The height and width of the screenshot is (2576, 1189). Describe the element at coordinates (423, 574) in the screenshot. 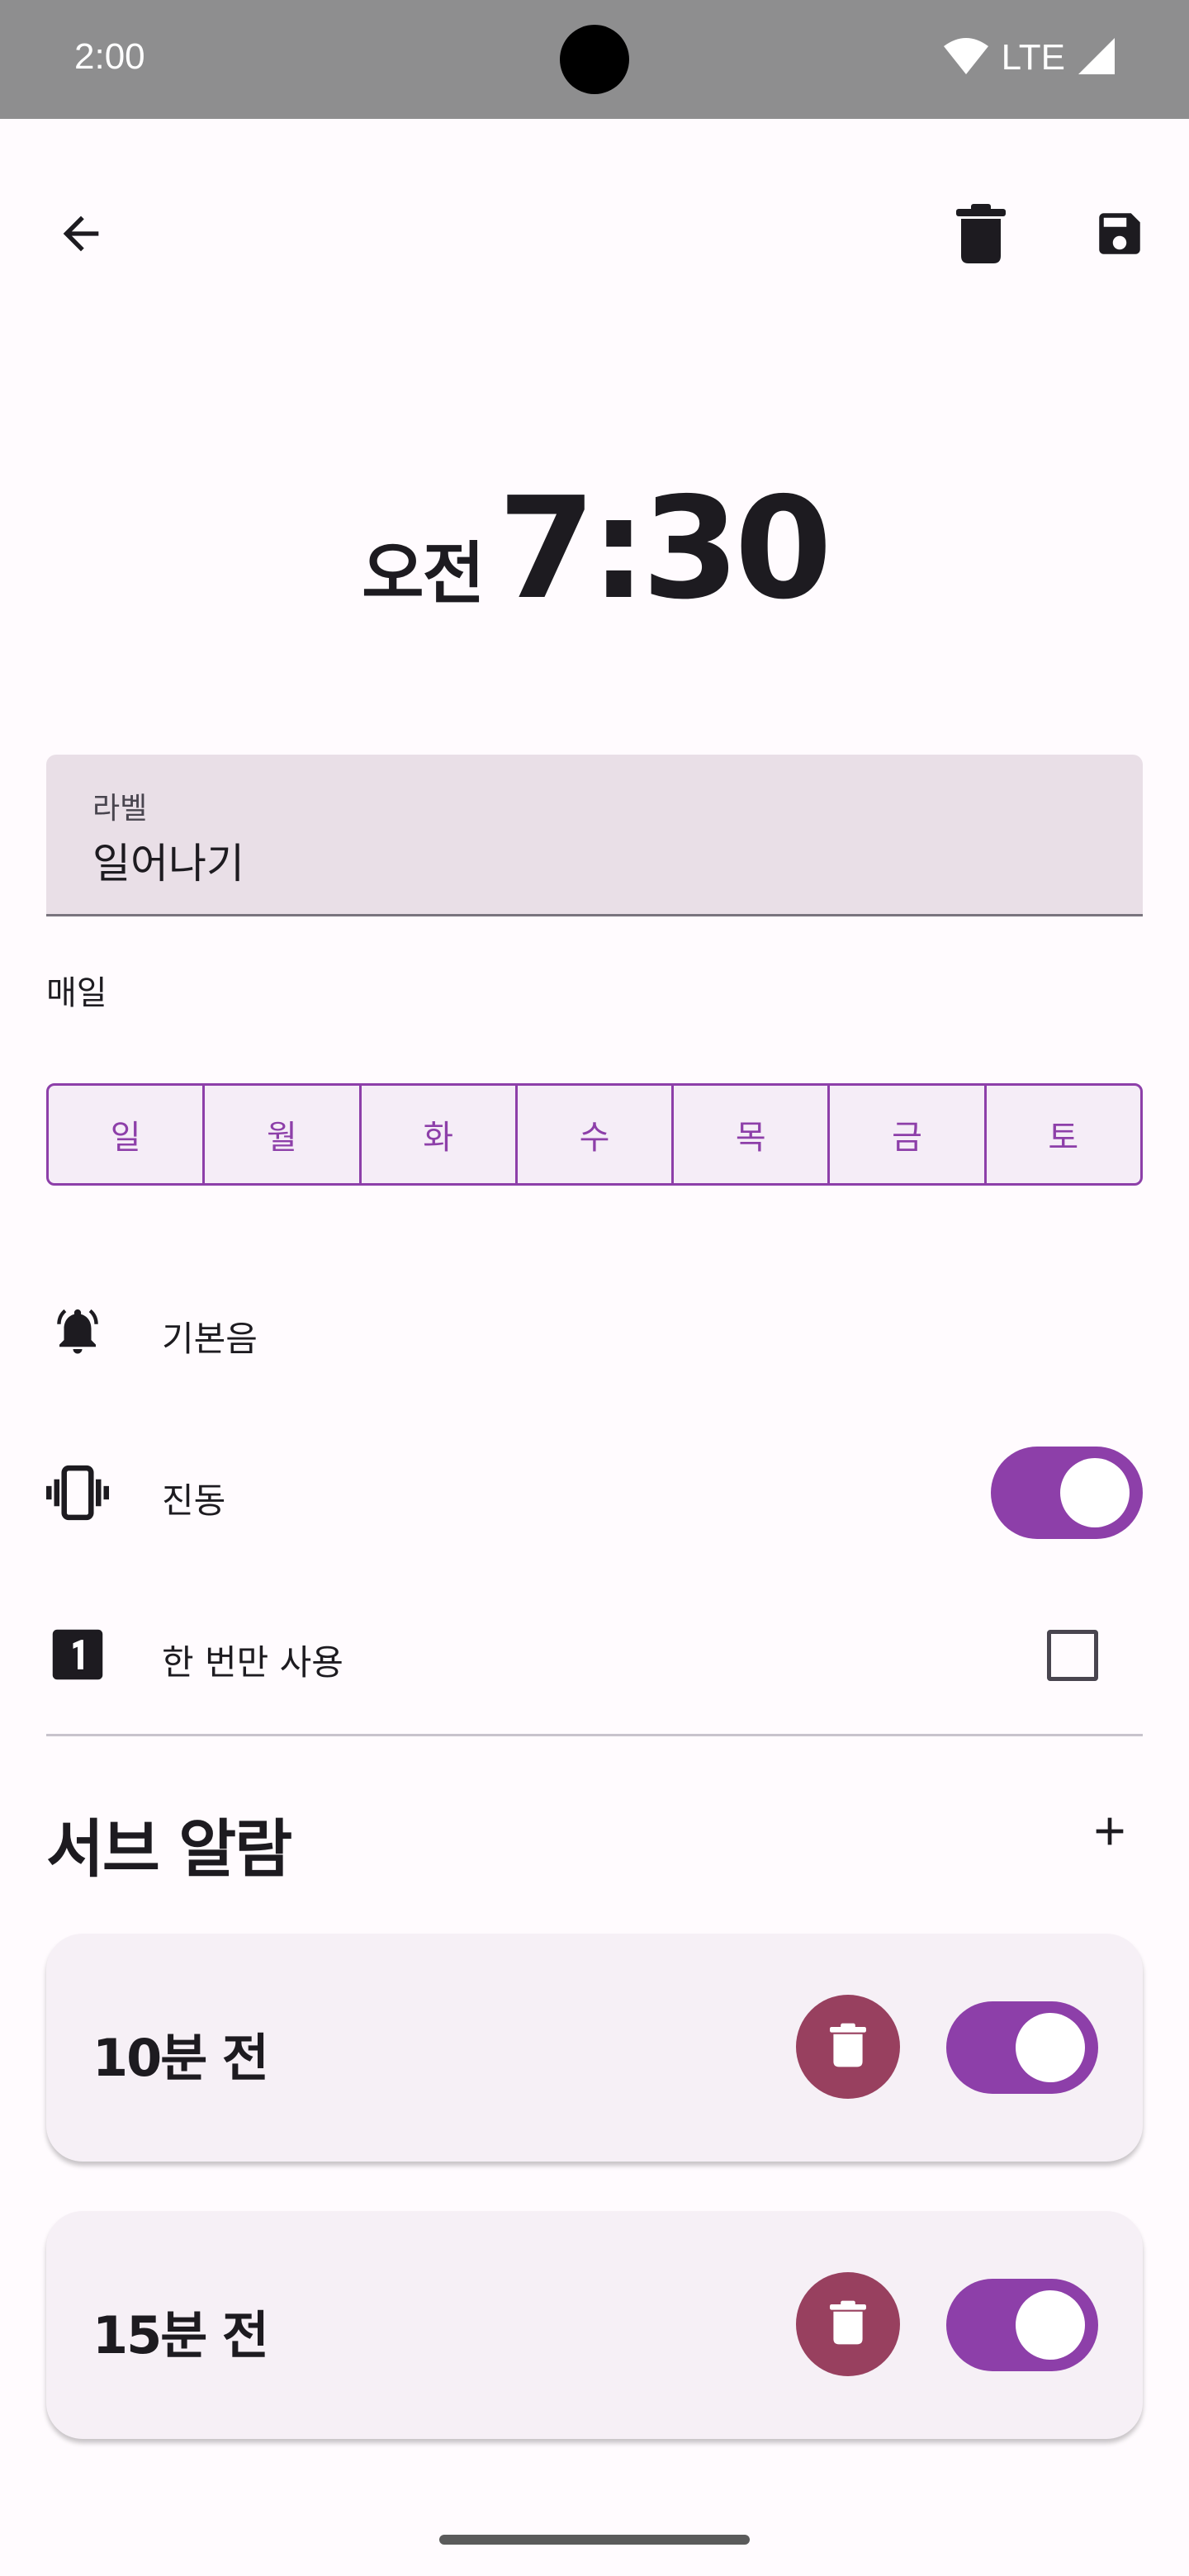

I see `ampm-label: 오전` at that location.